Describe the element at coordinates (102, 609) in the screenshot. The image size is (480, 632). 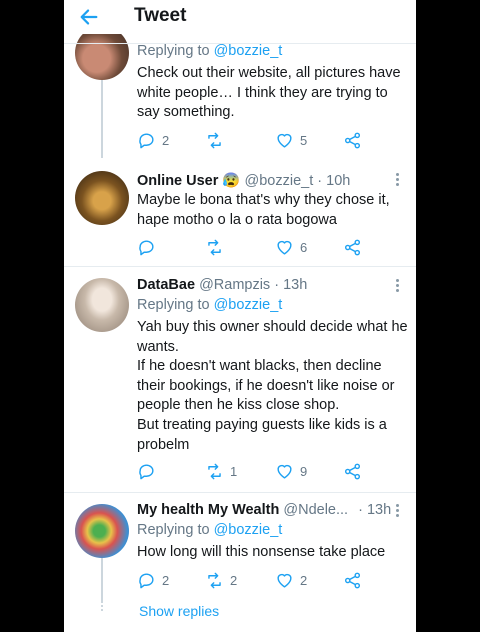
I see `thread-line-dots` at that location.